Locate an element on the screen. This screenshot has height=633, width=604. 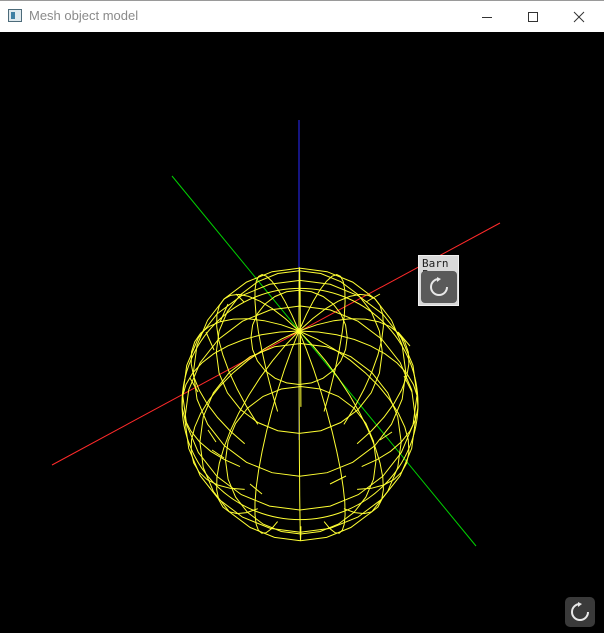
minimize-button is located at coordinates (487, 16).